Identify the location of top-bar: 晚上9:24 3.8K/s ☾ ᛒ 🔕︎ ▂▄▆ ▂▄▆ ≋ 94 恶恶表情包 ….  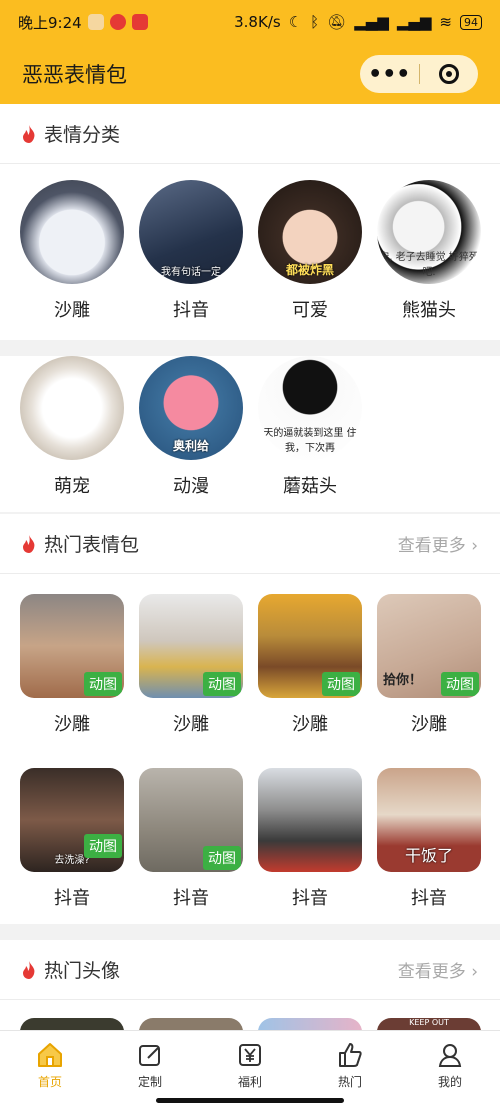
(250, 52).